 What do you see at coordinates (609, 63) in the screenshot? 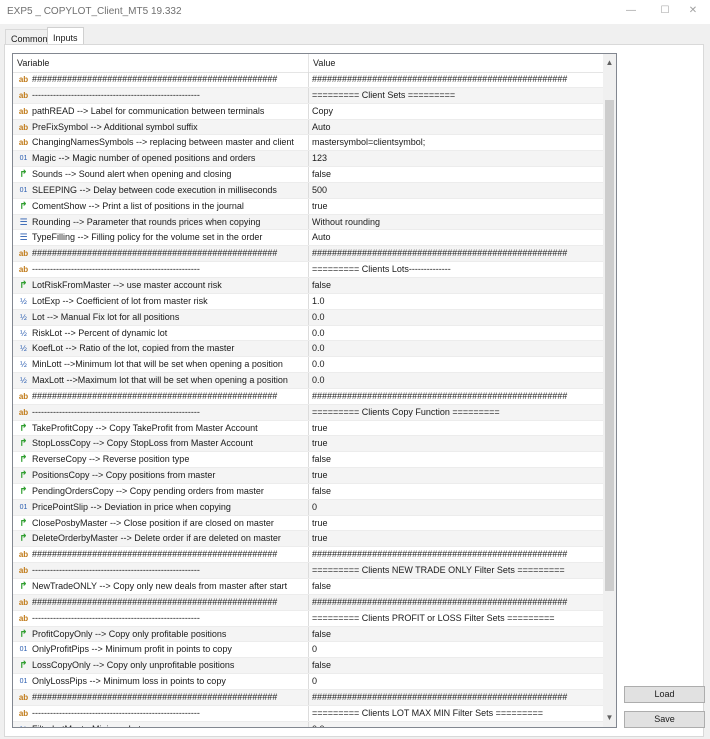
I see `scroll-up-icon: ▲` at bounding box center [609, 63].